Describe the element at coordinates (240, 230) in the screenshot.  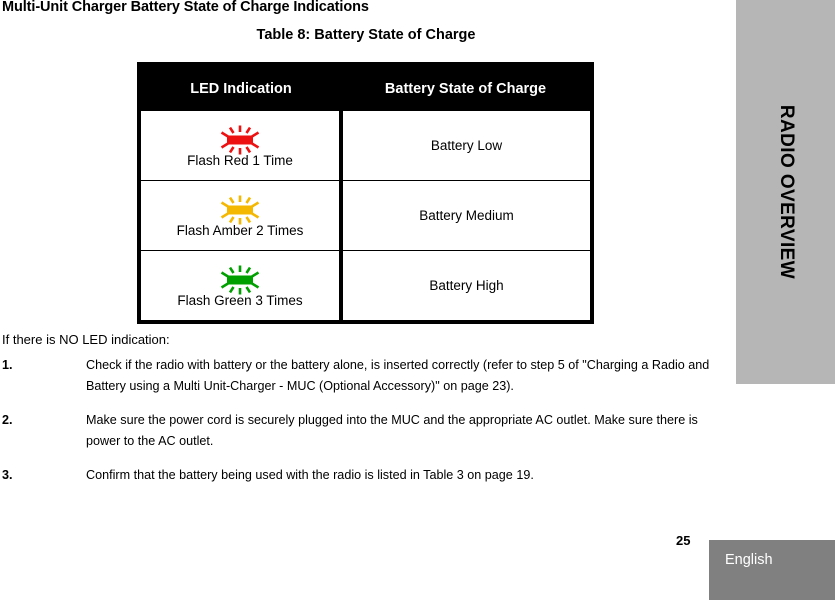
I see `led-indication-label: Flash Amber 2 Times` at that location.